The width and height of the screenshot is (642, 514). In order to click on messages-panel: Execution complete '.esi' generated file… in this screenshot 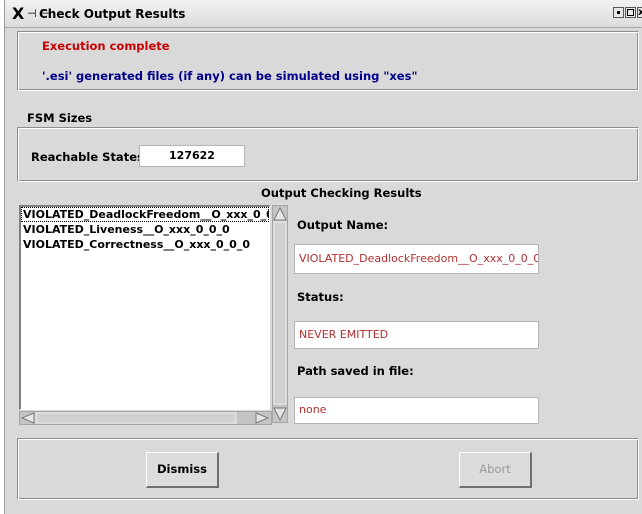, I will do `click(328, 61)`.